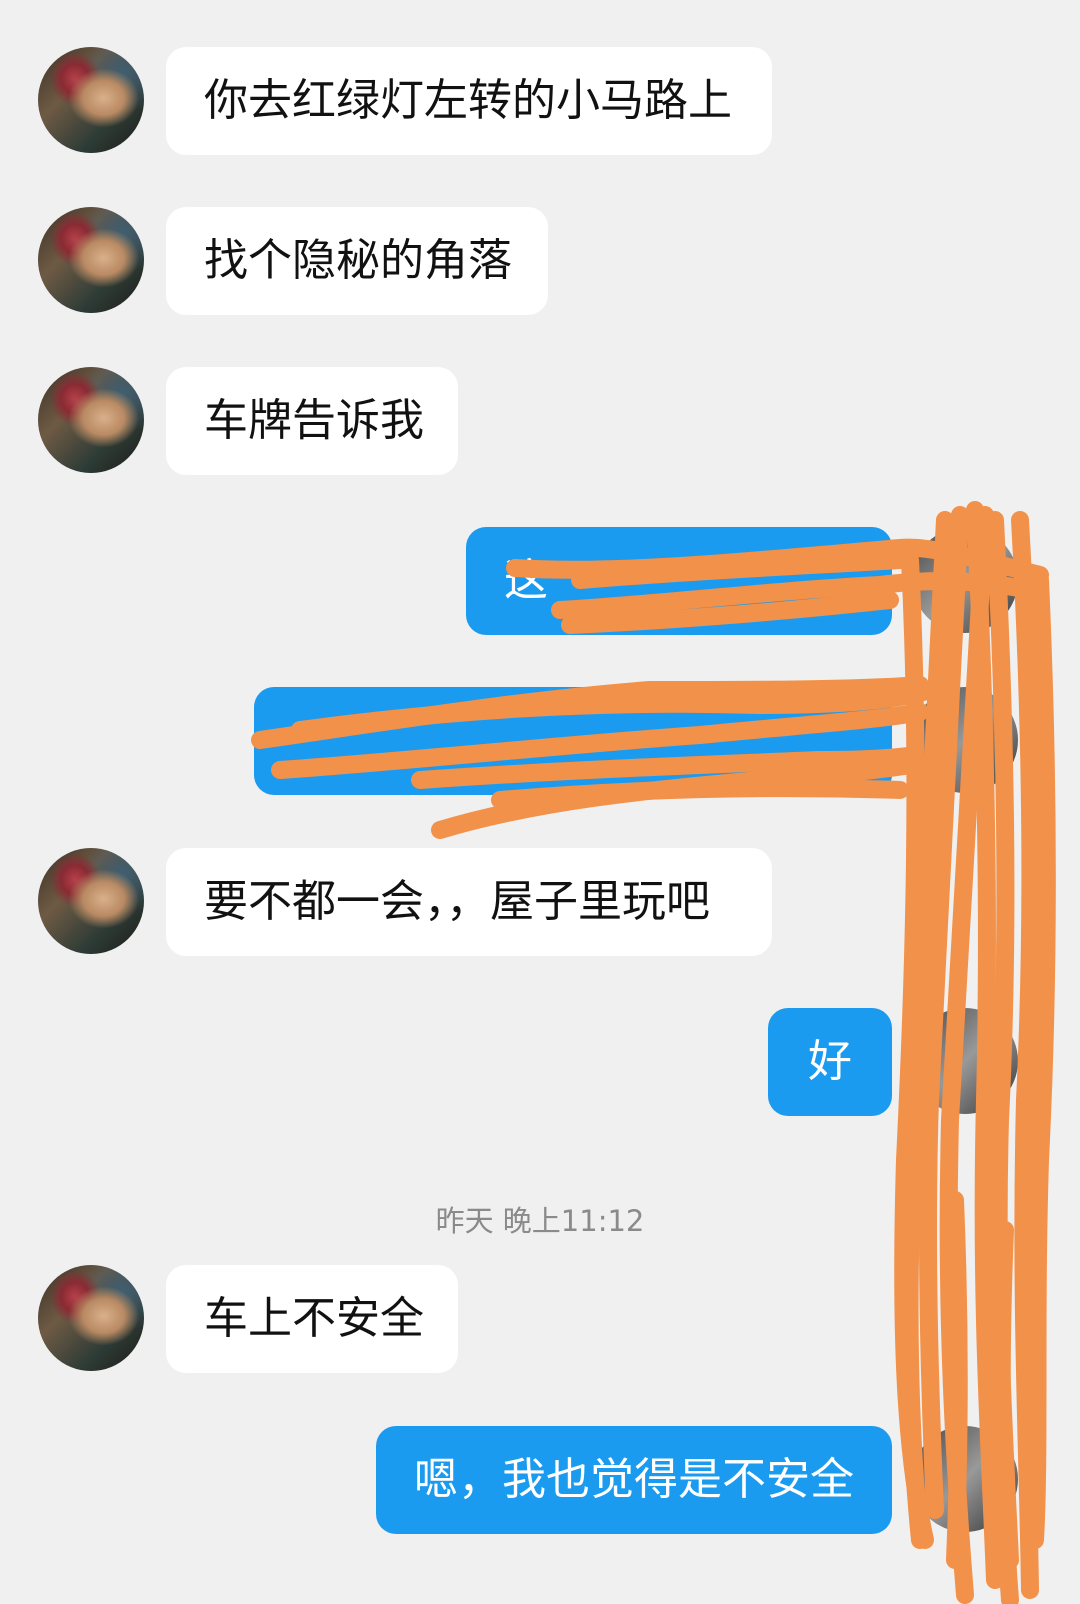 Image resolution: width=1080 pixels, height=1604 pixels. What do you see at coordinates (312, 421) in the screenshot?
I see `message-bubble-incoming: 车牌告诉我` at bounding box center [312, 421].